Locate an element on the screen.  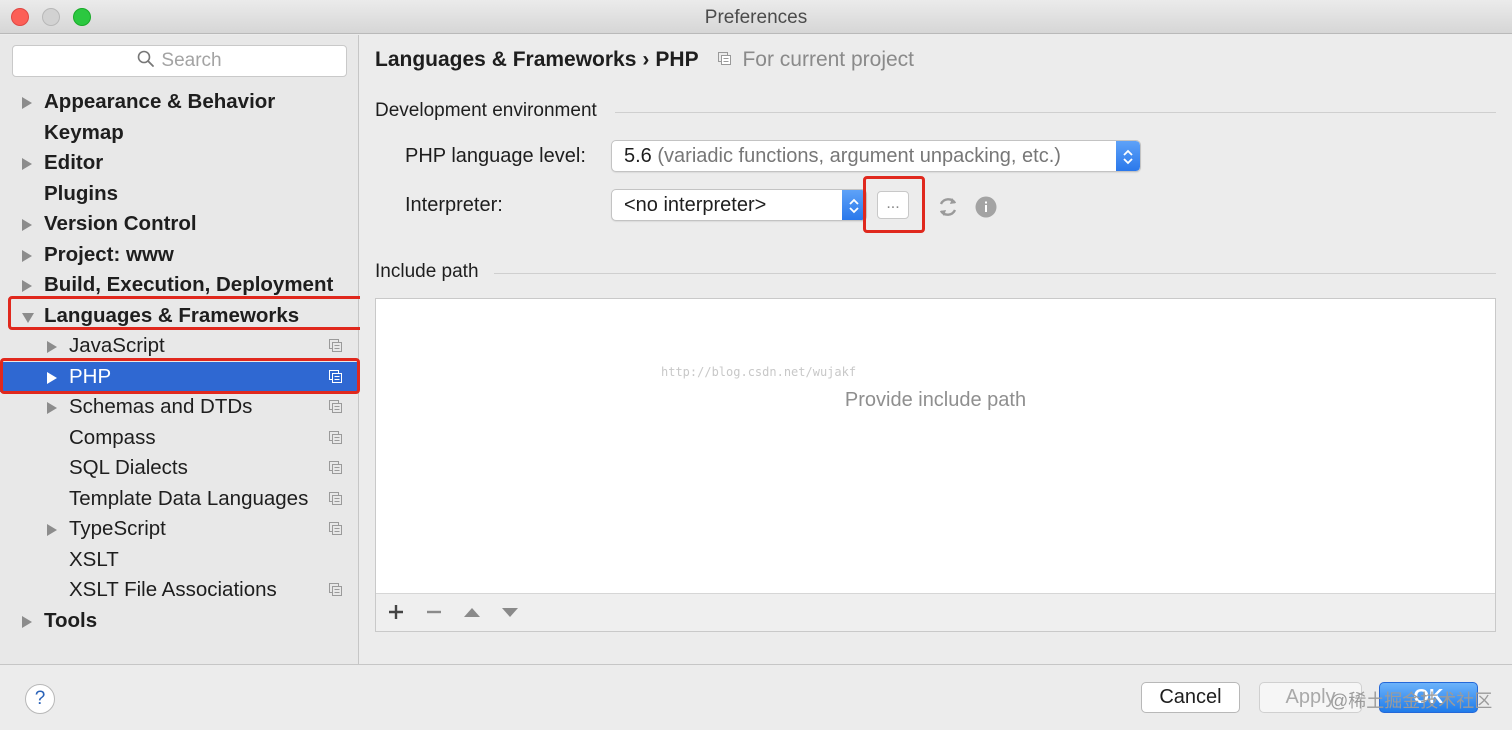
sidebar-item-tools: Tools is located at coordinates (179, 621).